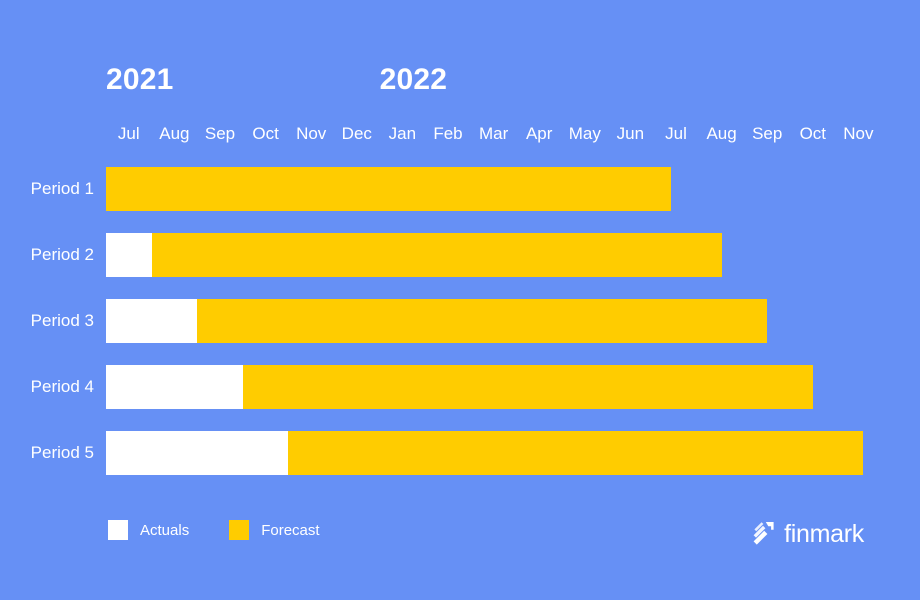 This screenshot has height=600, width=920. Describe the element at coordinates (764, 534) in the screenshot. I see `finmark-arrow-icon` at that location.